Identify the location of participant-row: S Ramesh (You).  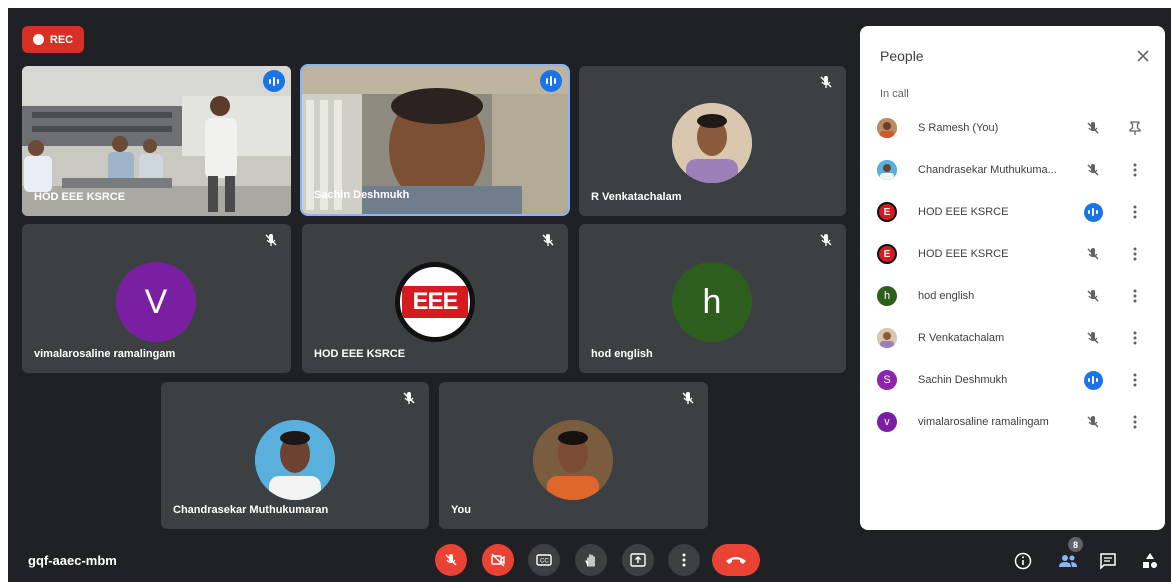
(1012, 128).